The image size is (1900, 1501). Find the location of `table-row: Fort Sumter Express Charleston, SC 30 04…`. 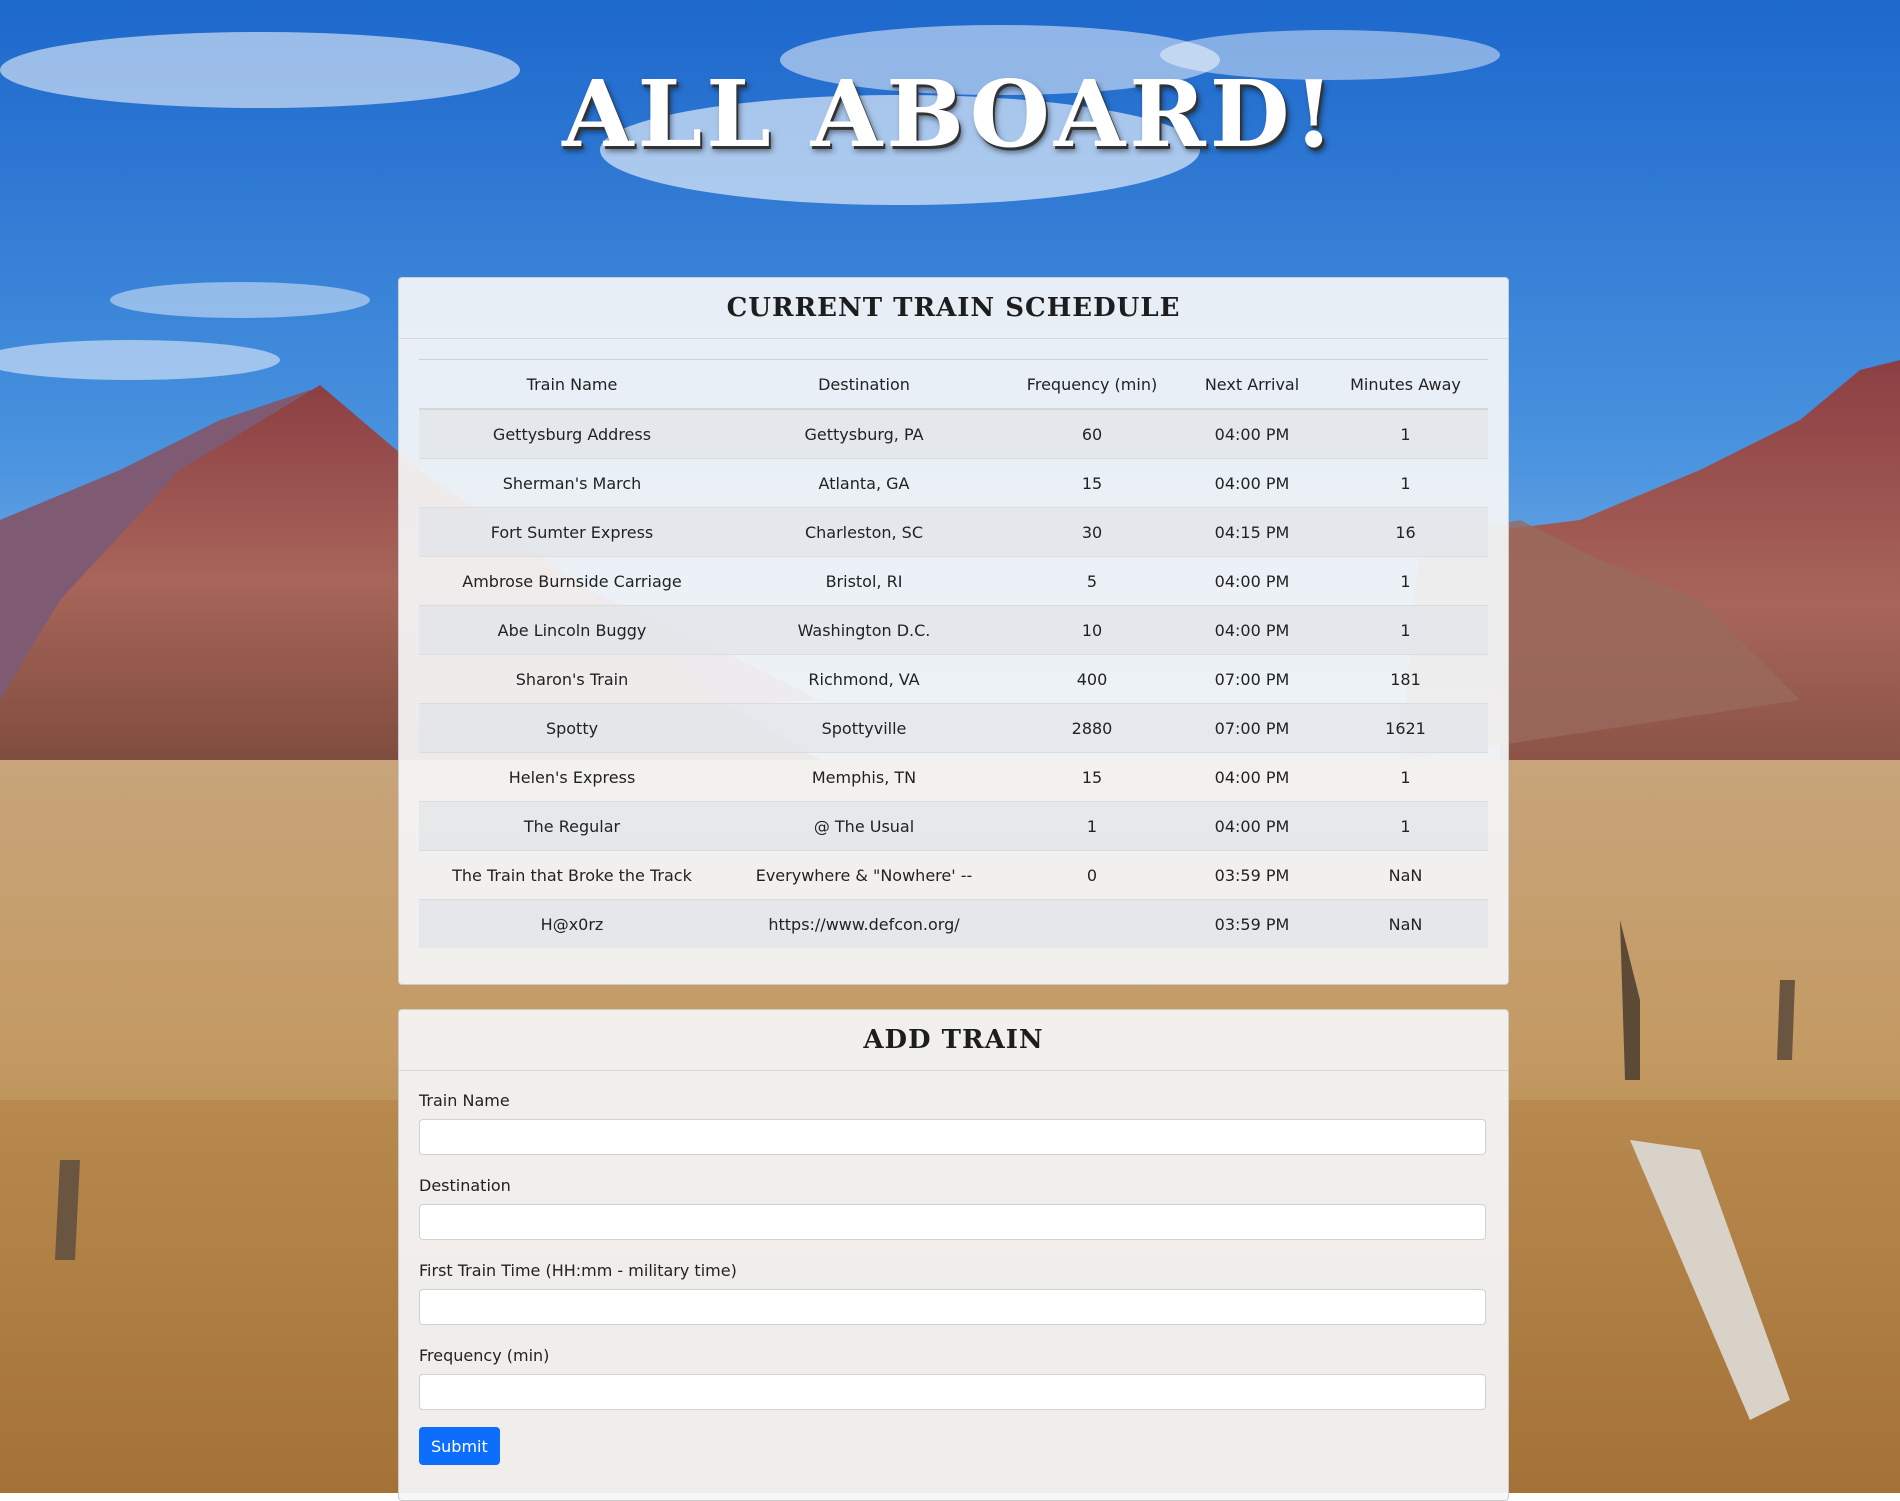

table-row: Fort Sumter Express Charleston, SC 30 04… is located at coordinates (953, 532).